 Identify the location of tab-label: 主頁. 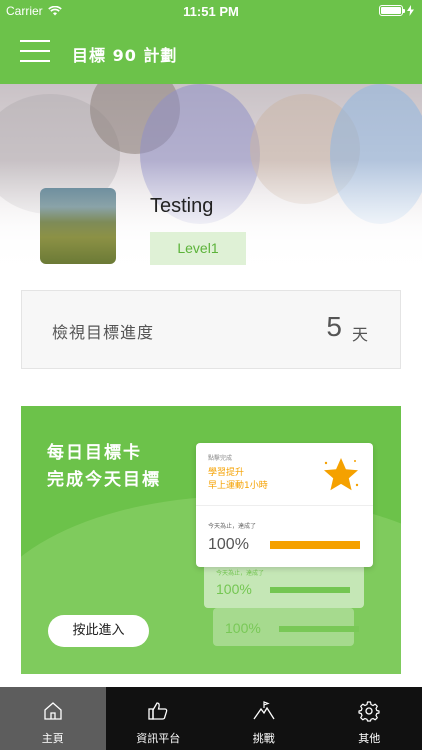
(52, 738).